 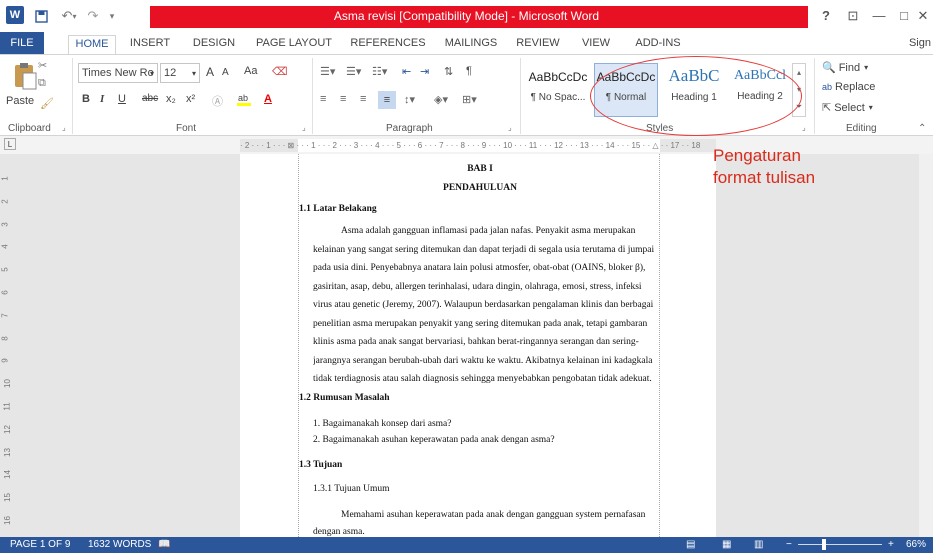 I want to click on zoom-in-icon: +, so click(x=891, y=544).